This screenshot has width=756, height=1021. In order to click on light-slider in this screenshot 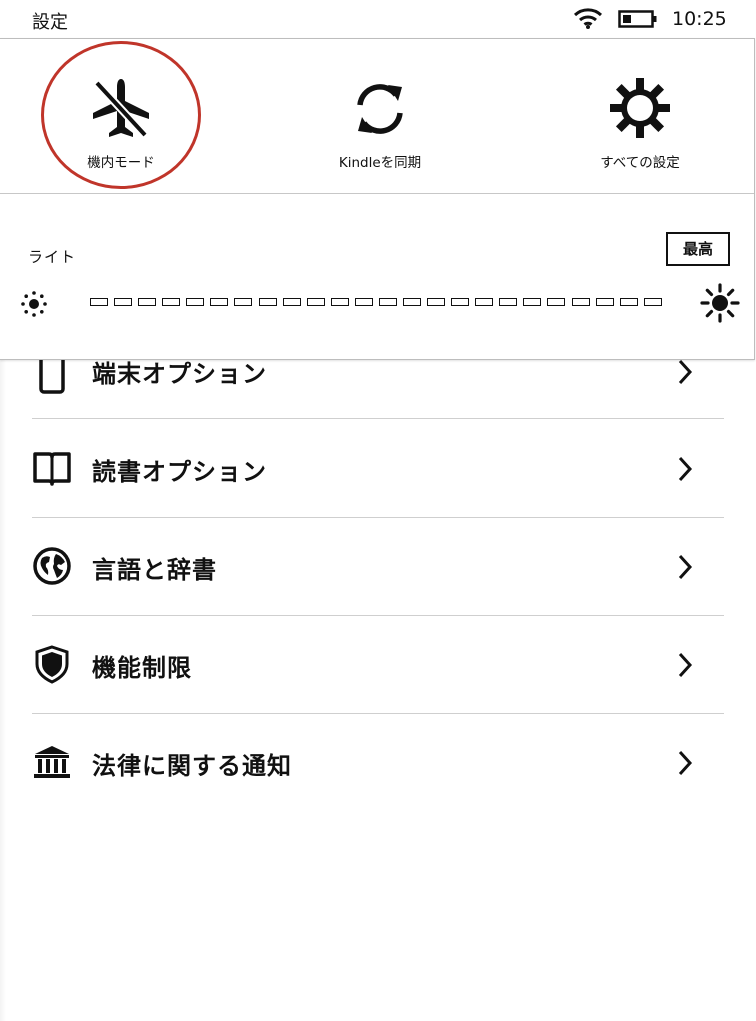, I will do `click(376, 304)`.